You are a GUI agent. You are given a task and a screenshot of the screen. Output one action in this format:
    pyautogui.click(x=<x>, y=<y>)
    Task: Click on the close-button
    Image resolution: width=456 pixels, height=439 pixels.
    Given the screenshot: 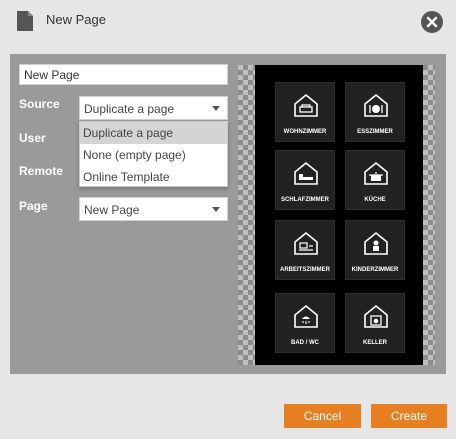 What is the action you would take?
    pyautogui.click(x=432, y=22)
    